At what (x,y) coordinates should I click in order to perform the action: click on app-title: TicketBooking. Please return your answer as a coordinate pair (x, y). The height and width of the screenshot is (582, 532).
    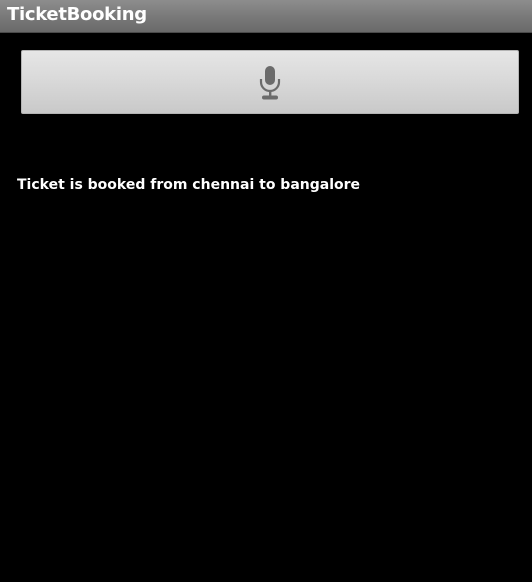
    Looking at the image, I should click on (77, 14).